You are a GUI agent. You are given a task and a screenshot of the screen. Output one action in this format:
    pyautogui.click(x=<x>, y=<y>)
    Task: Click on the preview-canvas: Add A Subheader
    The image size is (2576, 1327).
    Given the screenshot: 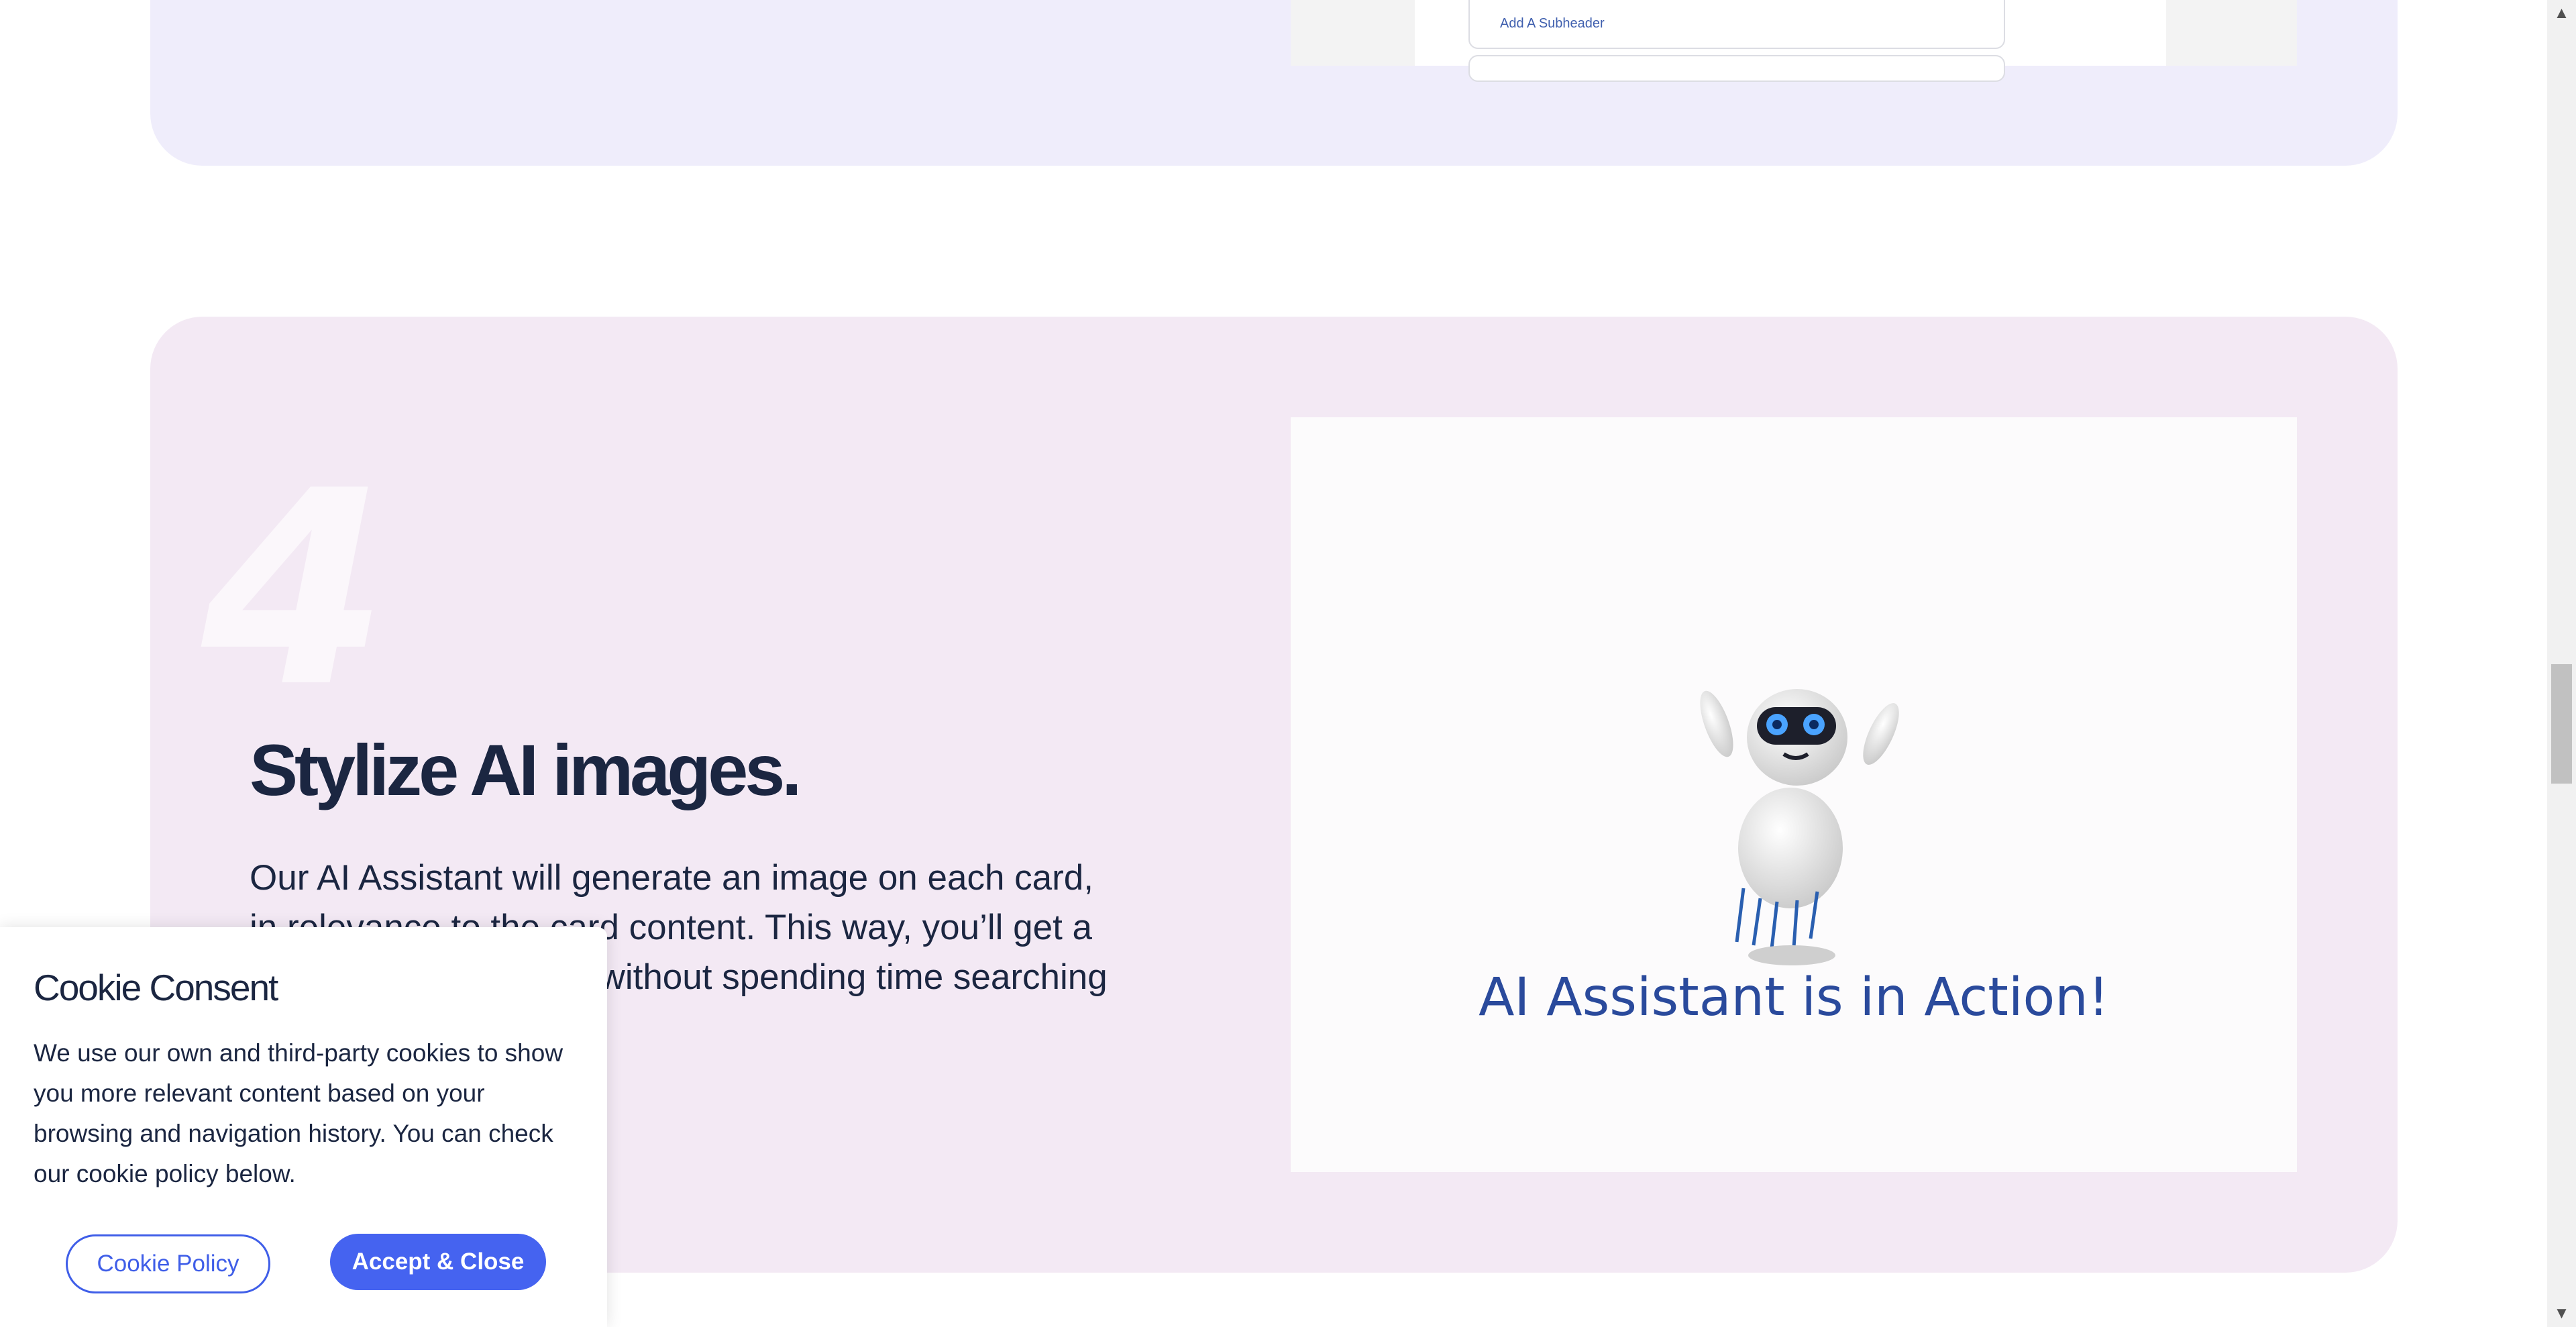 What is the action you would take?
    pyautogui.click(x=1790, y=41)
    